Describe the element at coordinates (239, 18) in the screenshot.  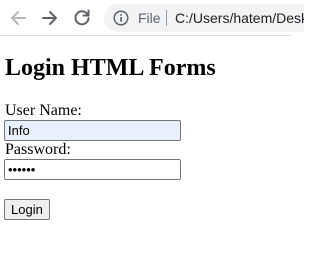
I see `url-text: C:/Users/hatem/Desktop/login.html` at that location.